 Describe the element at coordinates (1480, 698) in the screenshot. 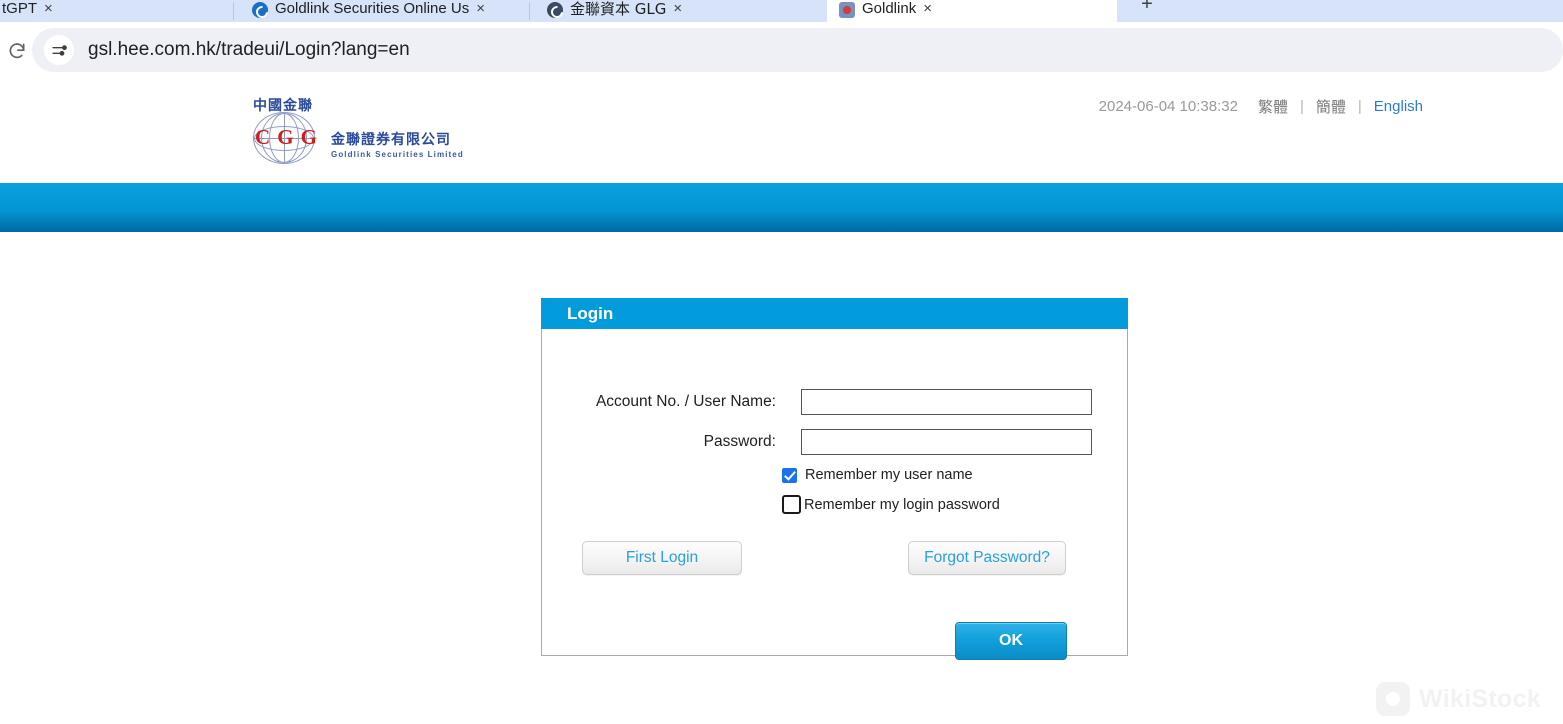

I see `wikistock-watermark-text: WikiStock` at that location.